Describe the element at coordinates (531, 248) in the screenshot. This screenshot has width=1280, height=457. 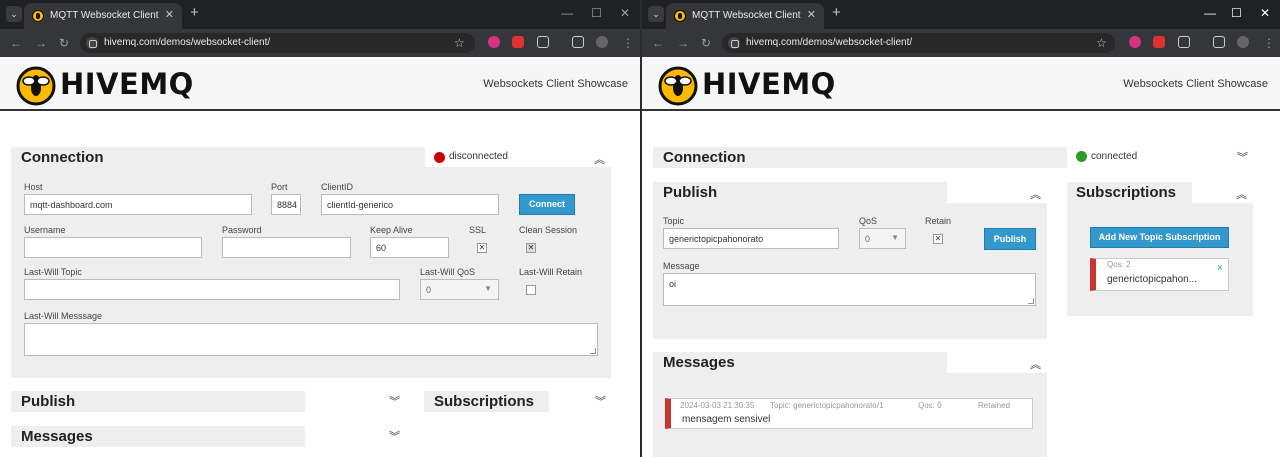
I see `clean-session-checkbox: ✕` at that location.